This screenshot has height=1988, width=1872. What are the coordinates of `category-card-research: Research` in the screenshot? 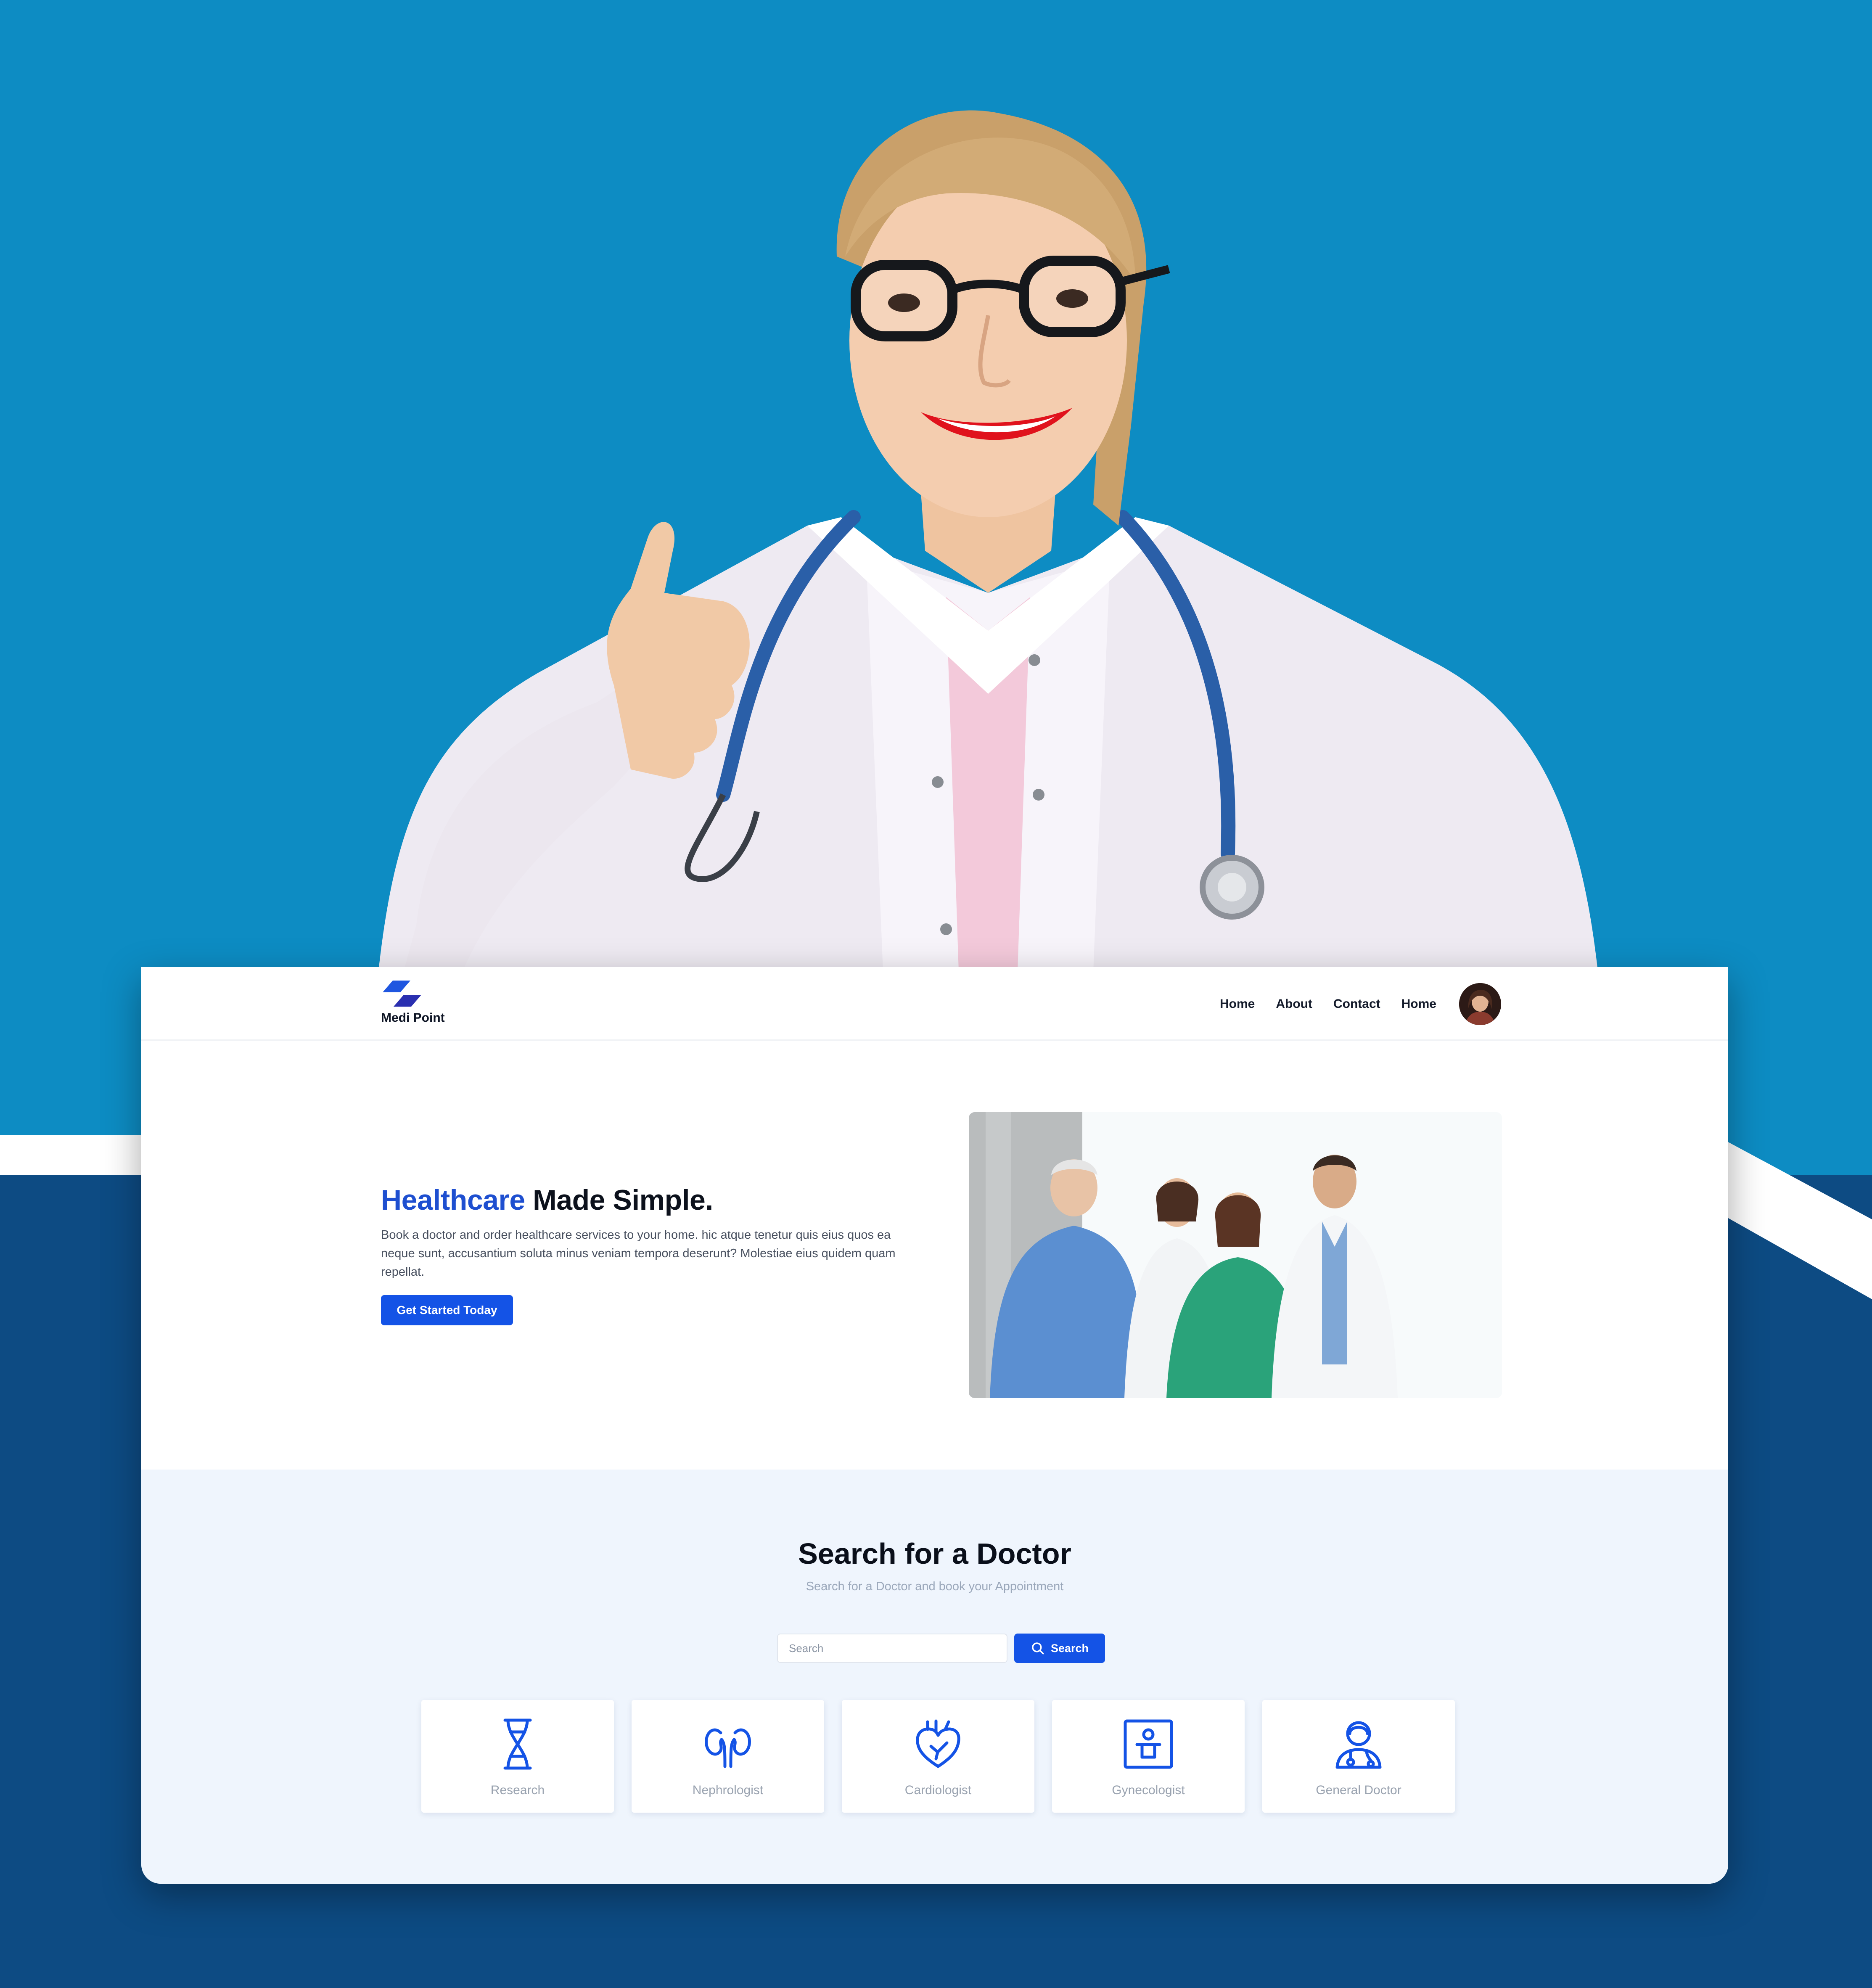 It's located at (517, 1756).